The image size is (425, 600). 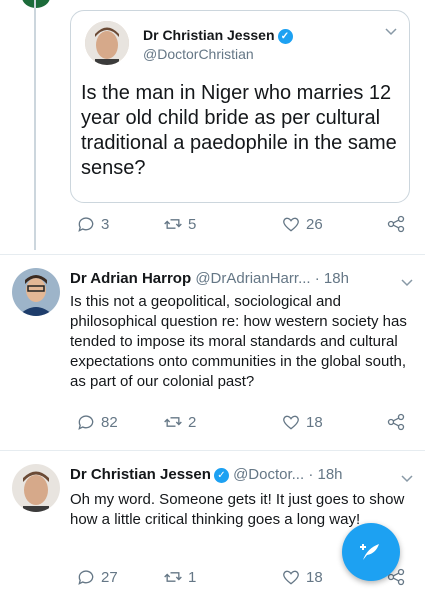 What do you see at coordinates (97, 422) in the screenshot?
I see `reply-button: 82` at bounding box center [97, 422].